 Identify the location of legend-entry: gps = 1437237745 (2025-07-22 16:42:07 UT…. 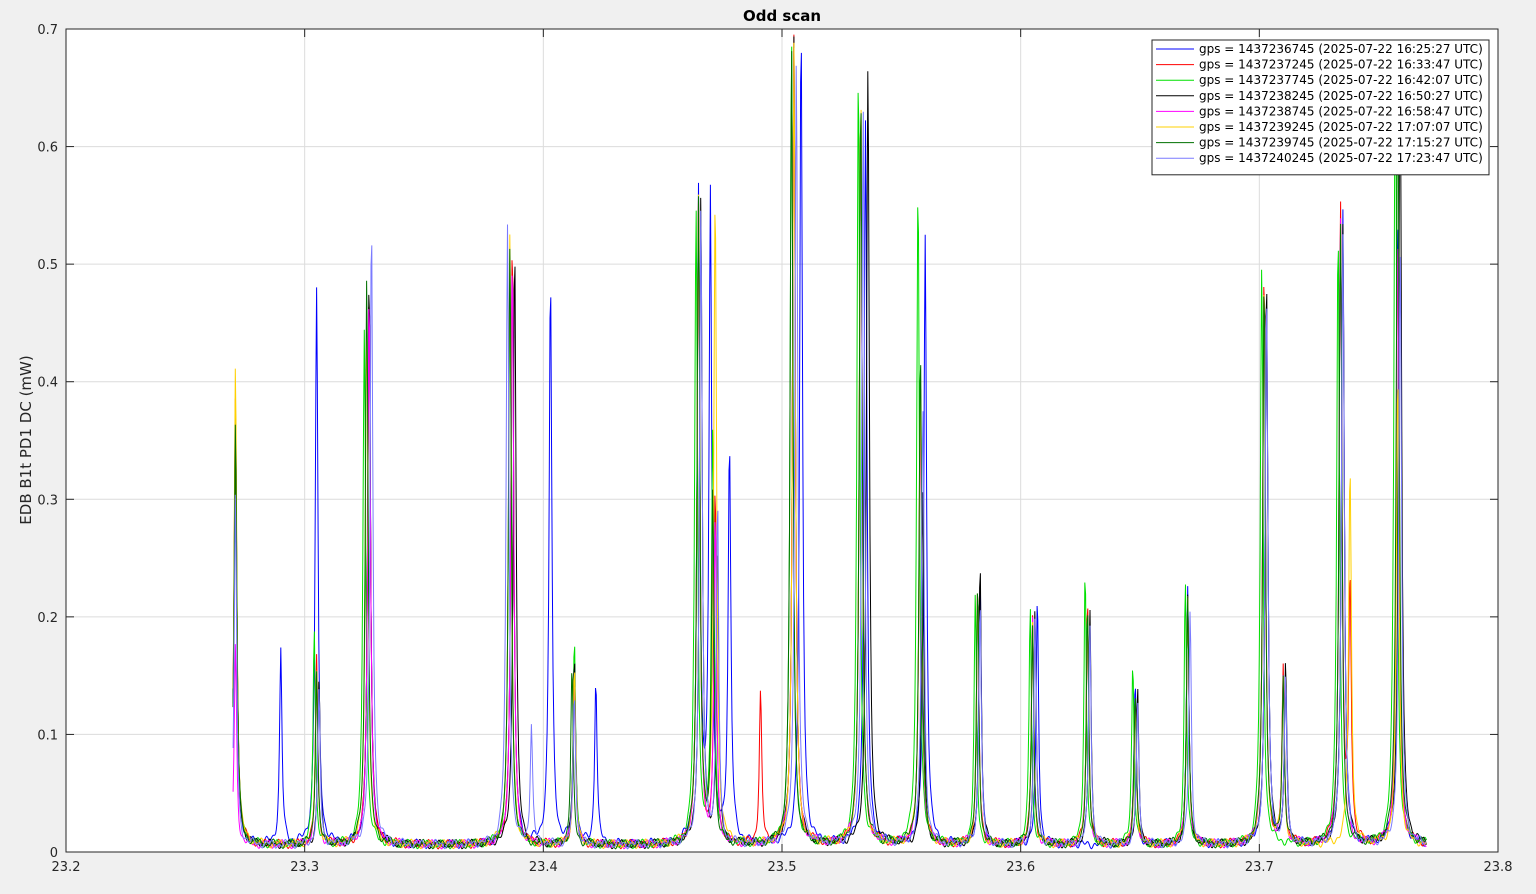
(1341, 80).